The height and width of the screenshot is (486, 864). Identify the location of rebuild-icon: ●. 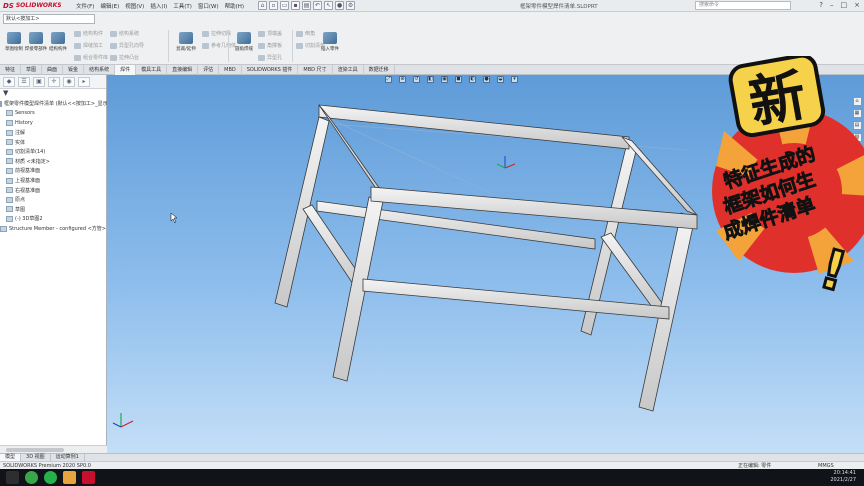
(340, 5).